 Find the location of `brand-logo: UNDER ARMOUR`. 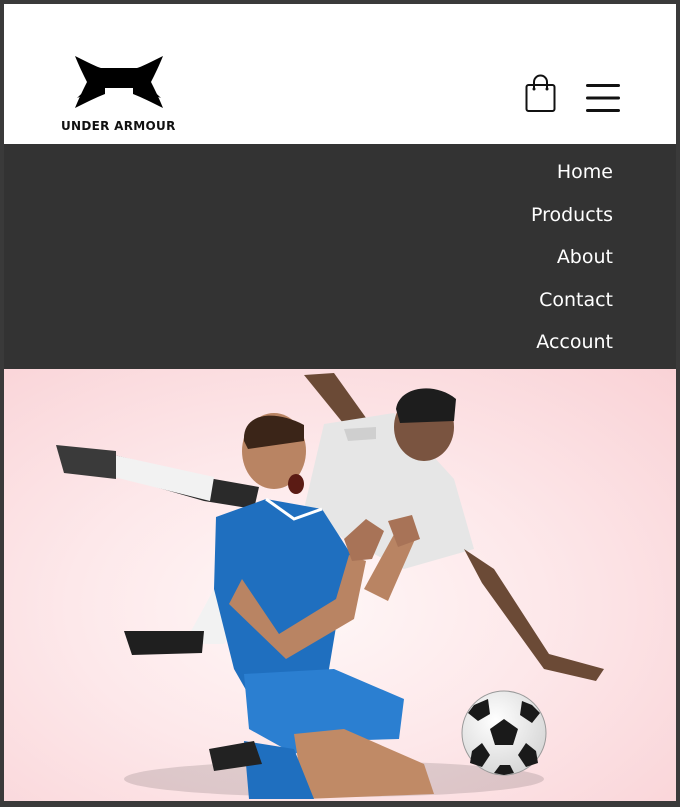

brand-logo: UNDER ARMOUR is located at coordinates (124, 94).